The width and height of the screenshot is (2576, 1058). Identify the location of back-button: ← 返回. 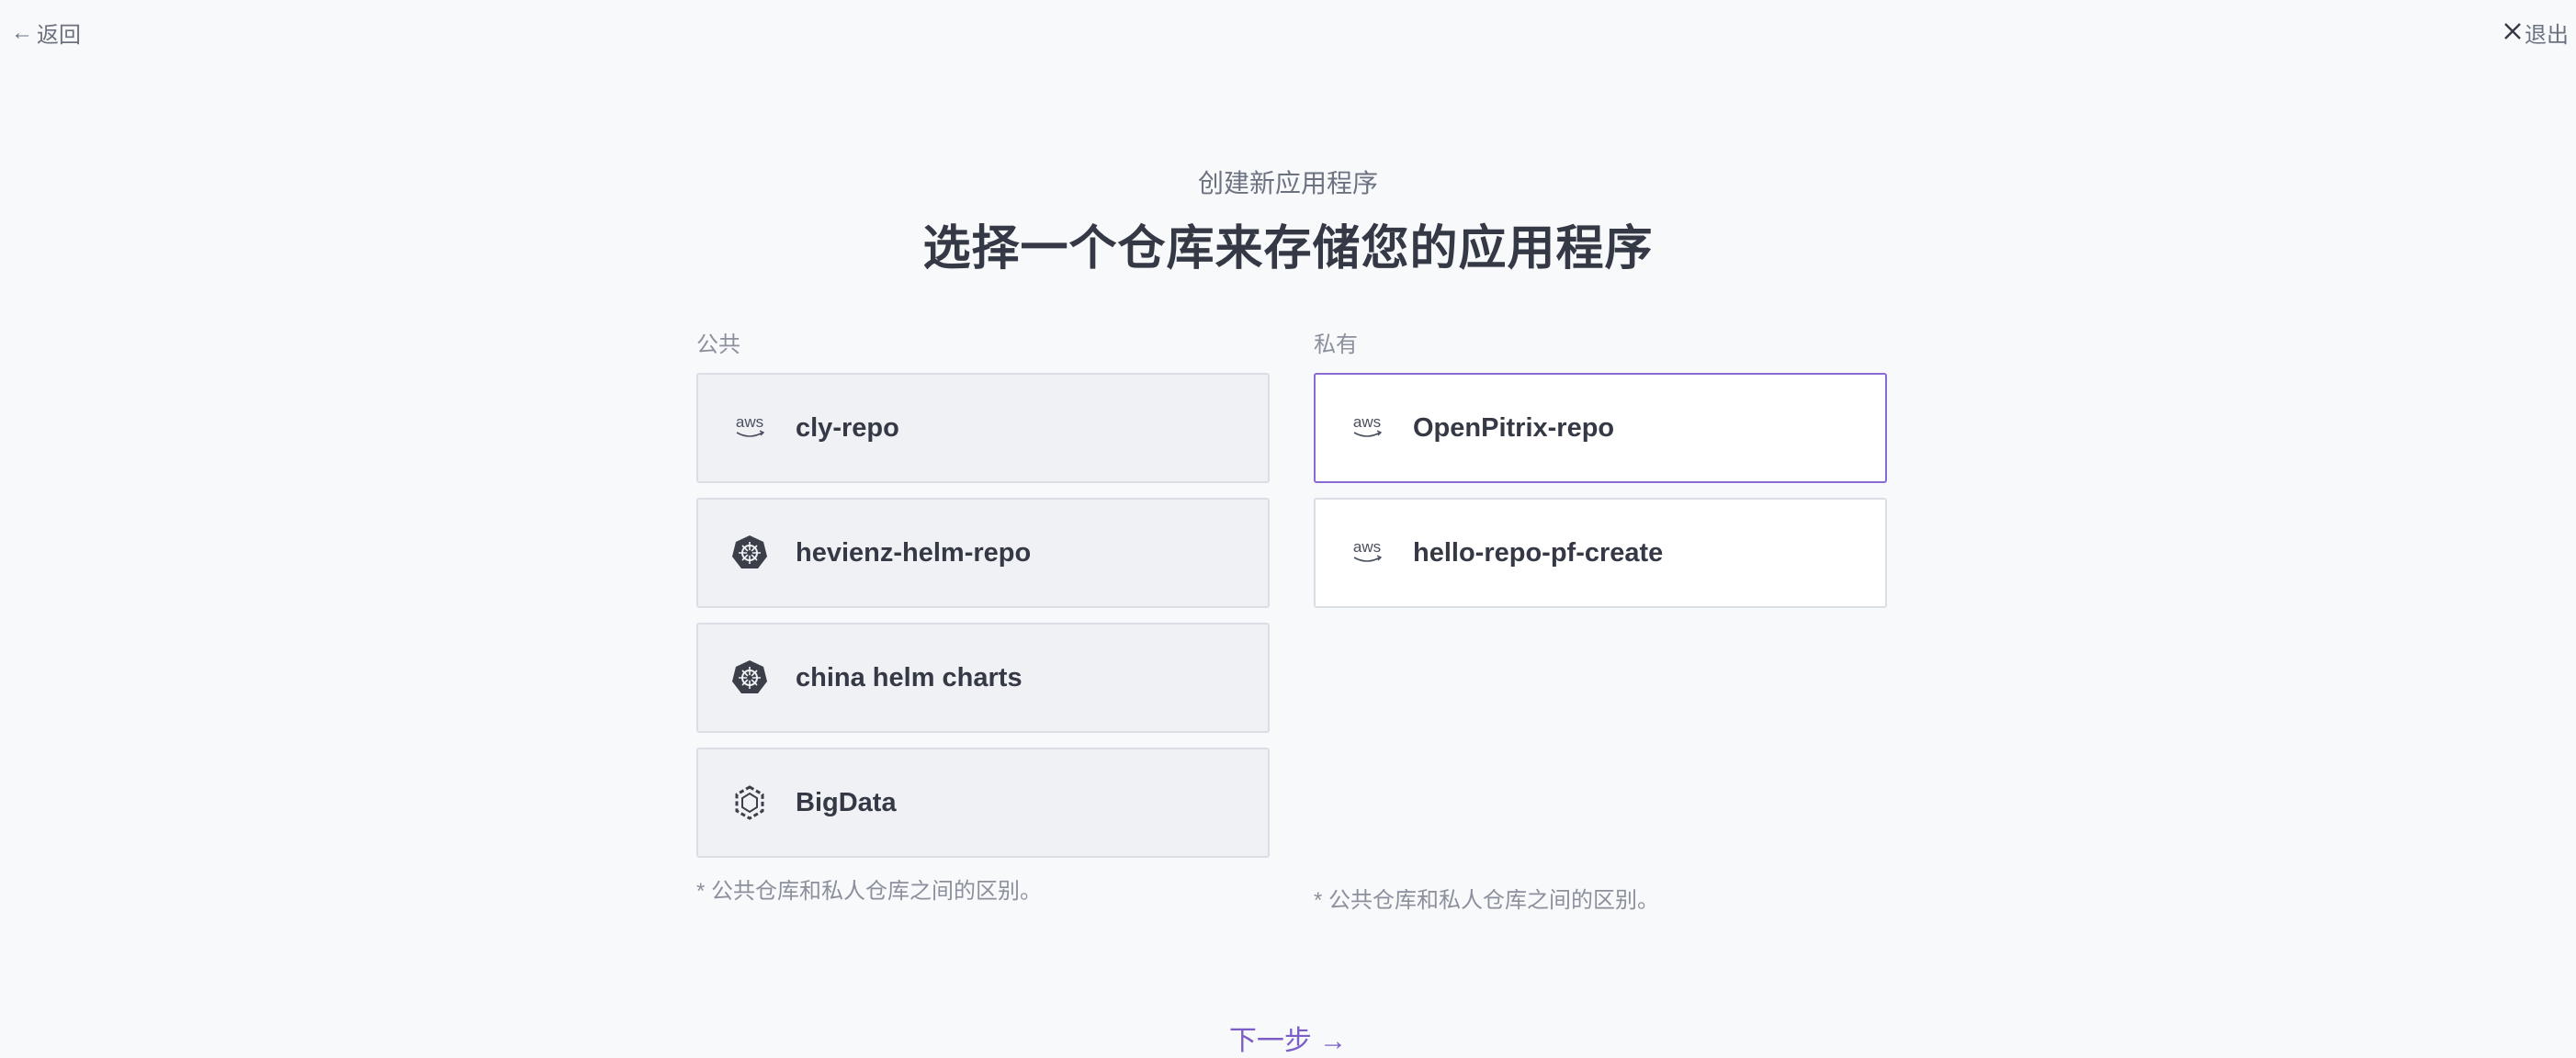
(46, 33).